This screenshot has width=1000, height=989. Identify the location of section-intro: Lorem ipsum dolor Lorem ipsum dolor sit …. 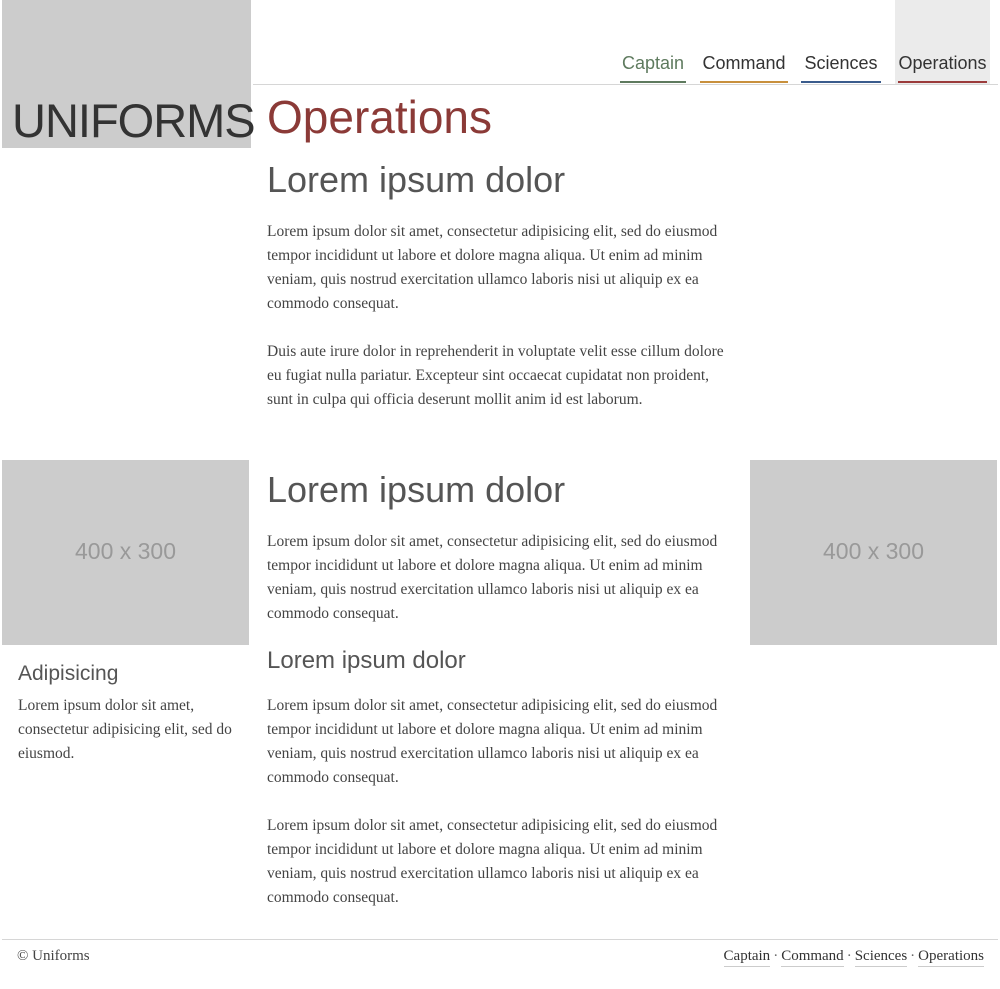
(502, 286).